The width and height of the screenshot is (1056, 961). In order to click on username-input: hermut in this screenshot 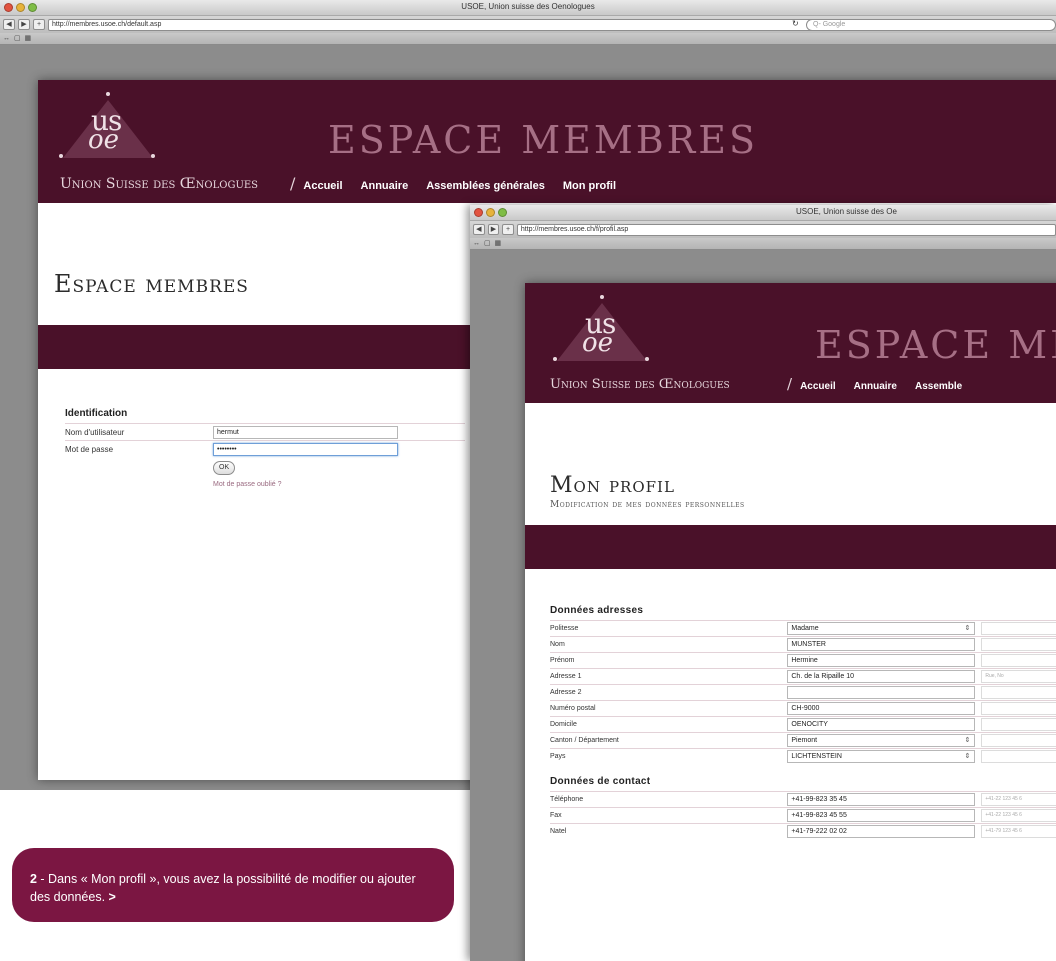, I will do `click(305, 432)`.